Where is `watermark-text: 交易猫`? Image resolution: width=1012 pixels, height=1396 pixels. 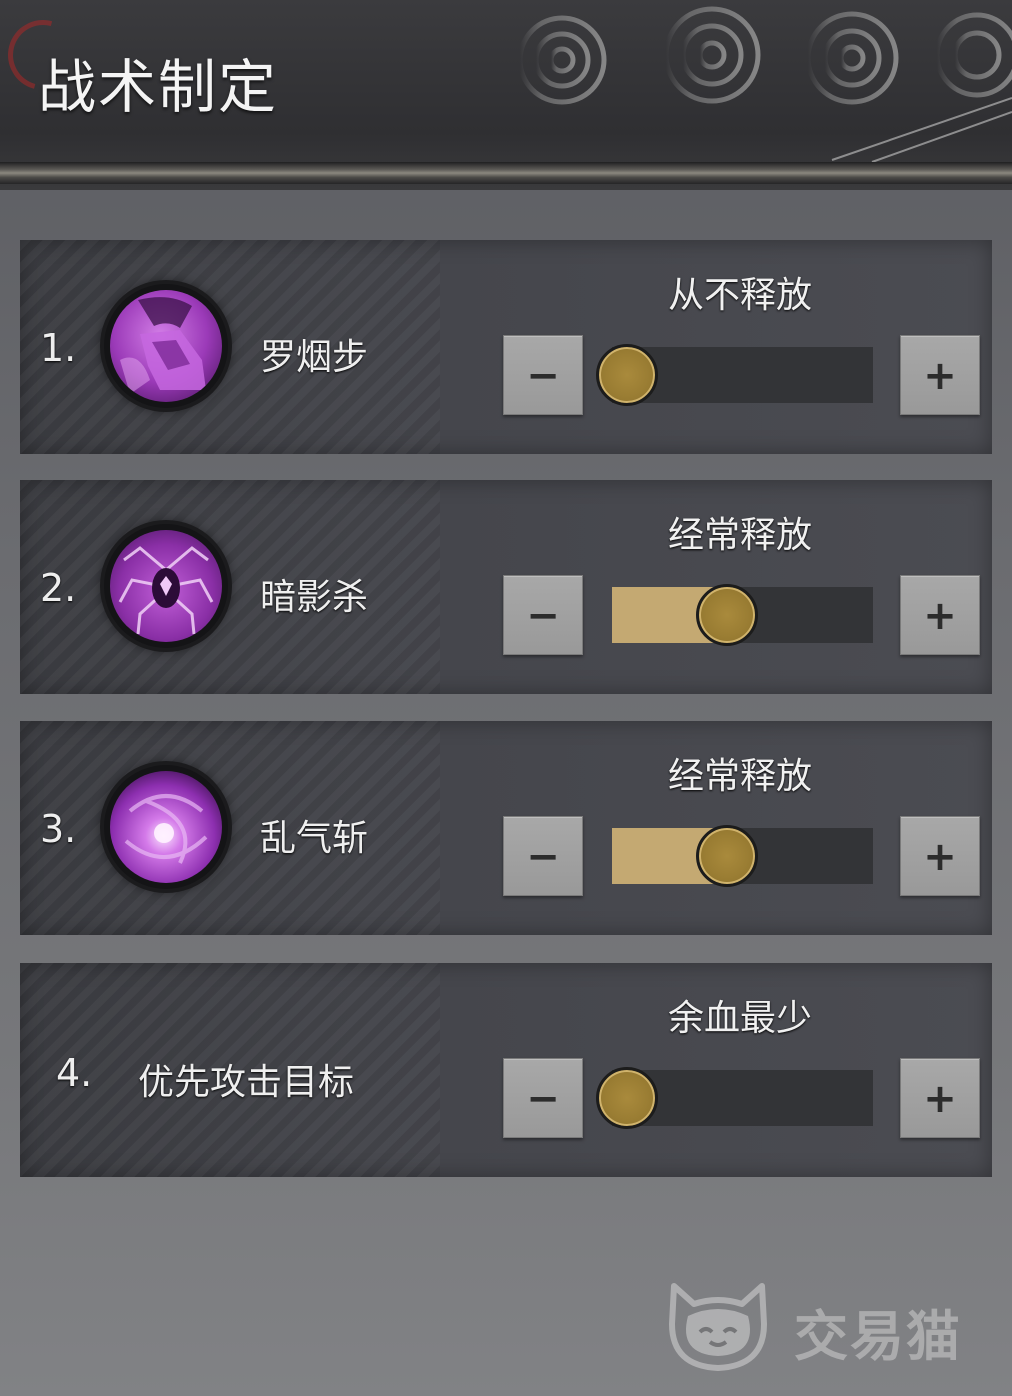
watermark-text: 交易猫 is located at coordinates (878, 1336).